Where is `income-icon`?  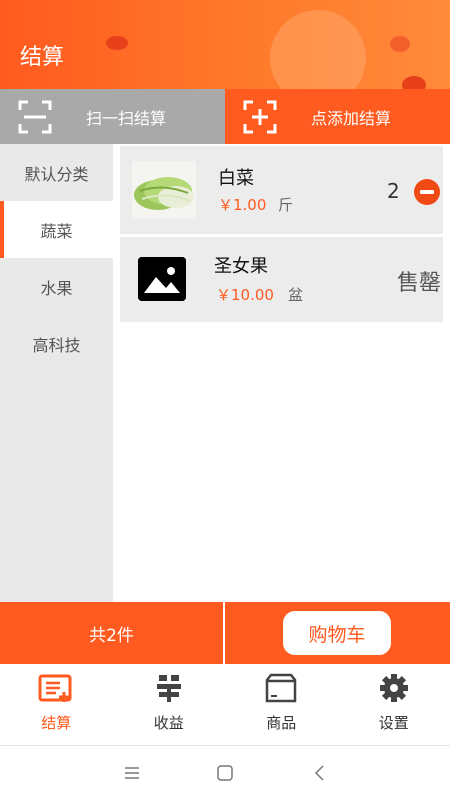 income-icon is located at coordinates (169, 688).